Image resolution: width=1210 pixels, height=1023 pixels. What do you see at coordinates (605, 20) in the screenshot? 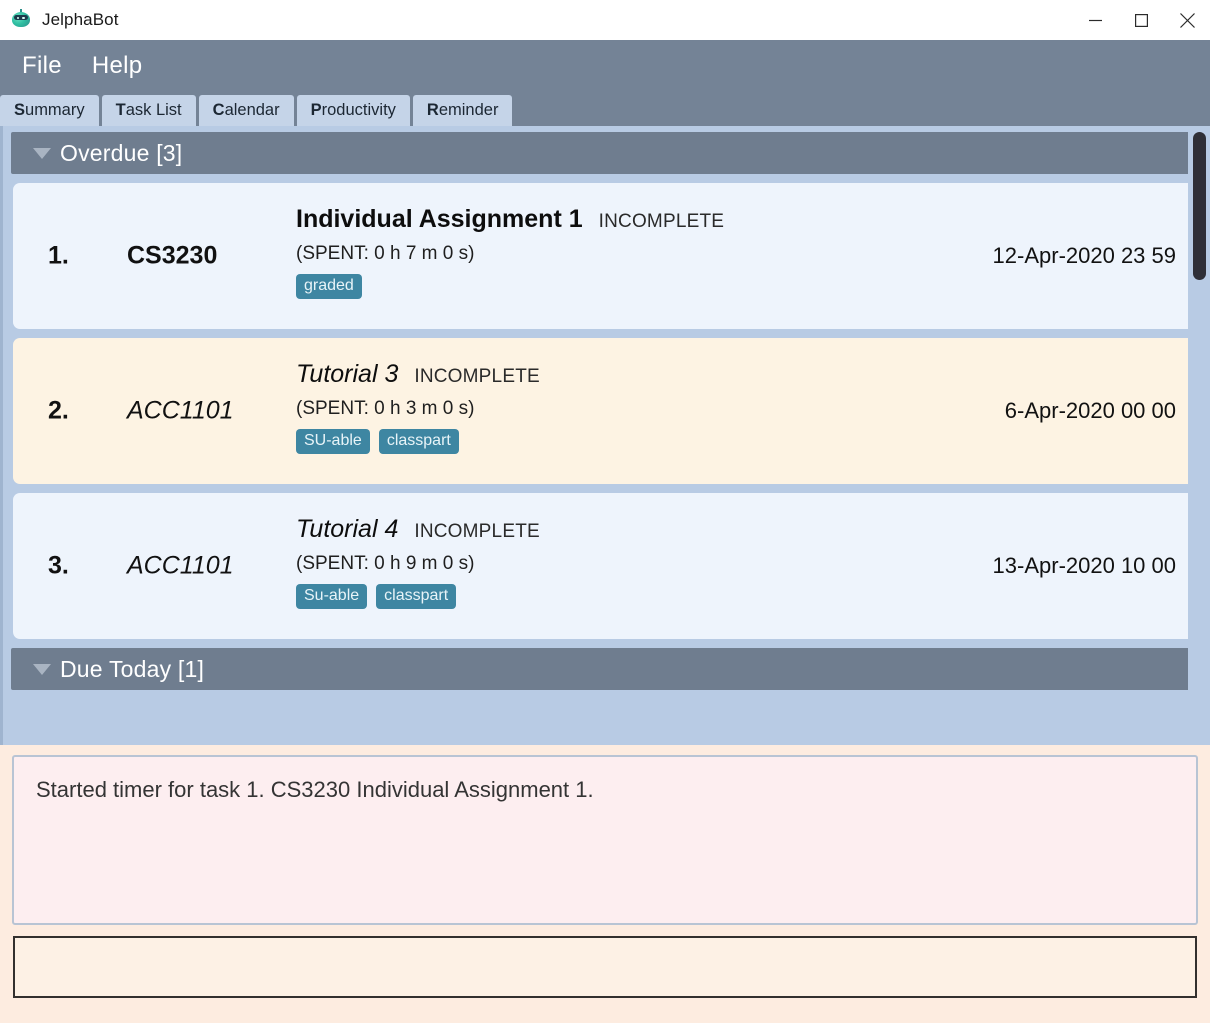
I see `window-titlebar: JelphaBot` at bounding box center [605, 20].